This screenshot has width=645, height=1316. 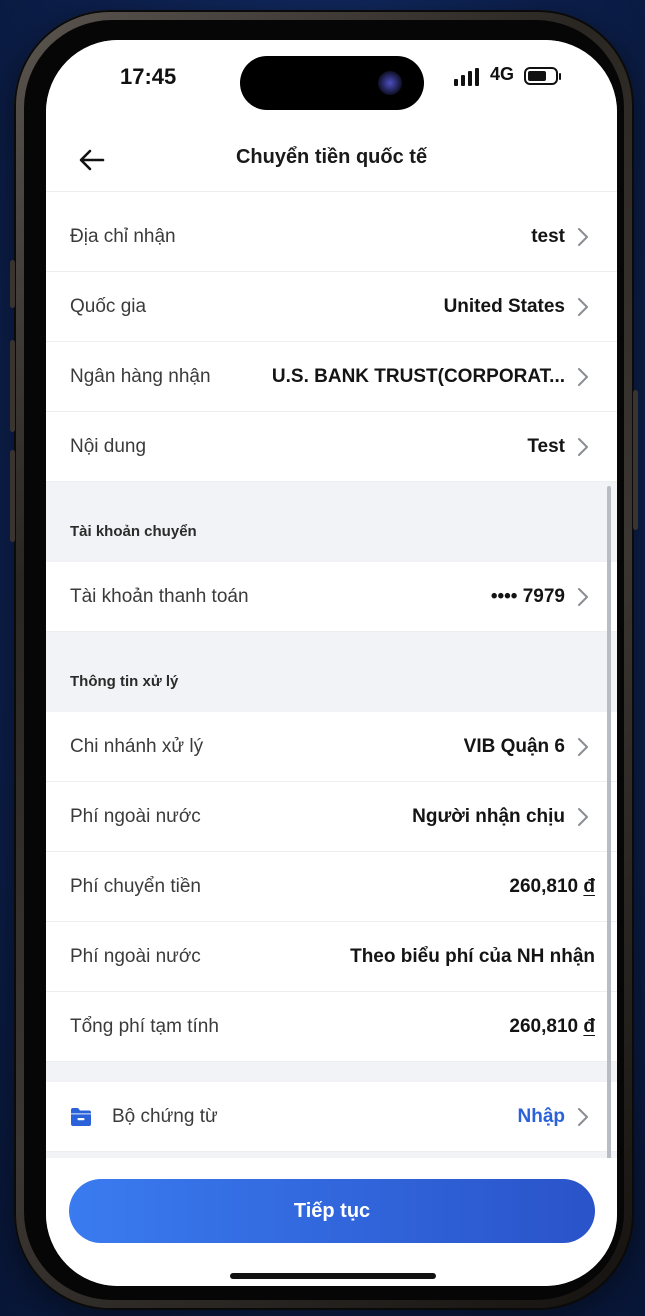 I want to click on row-documents: Bộ chứng từ Nhập, so click(x=331, y=1117).